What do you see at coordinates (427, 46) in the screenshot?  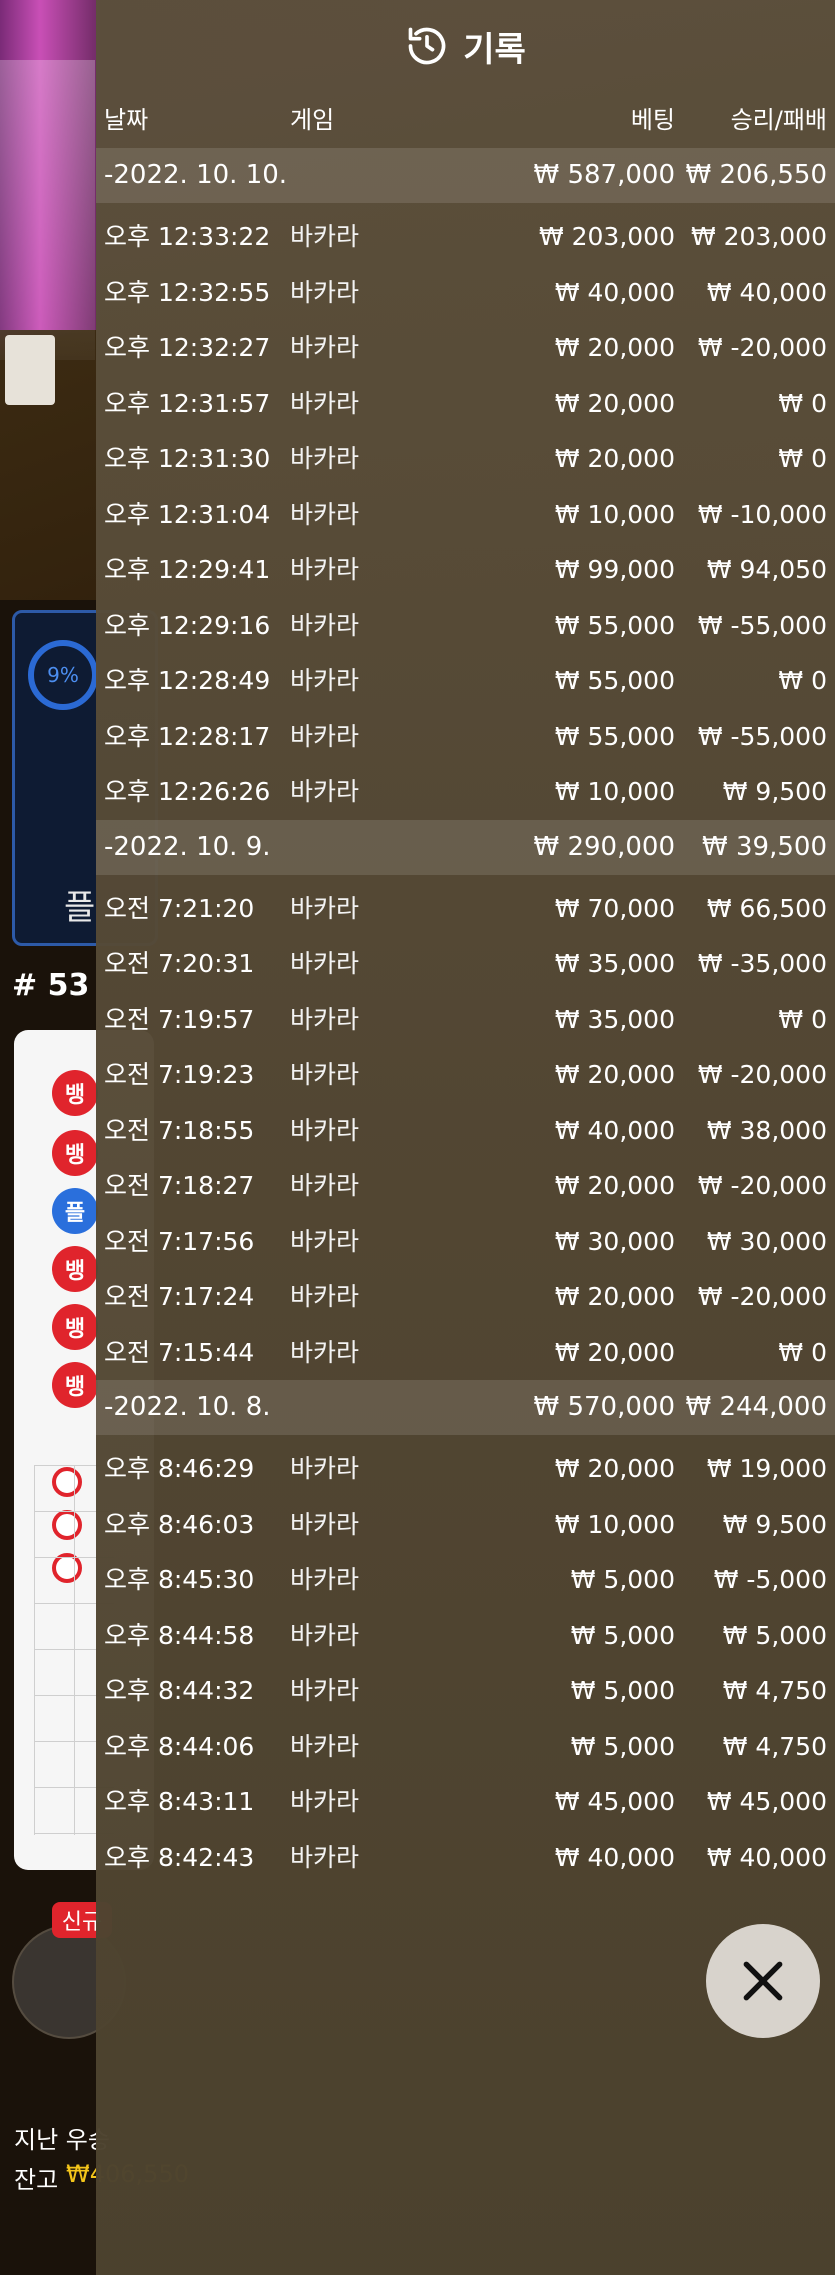 I see `history-clock-icon` at bounding box center [427, 46].